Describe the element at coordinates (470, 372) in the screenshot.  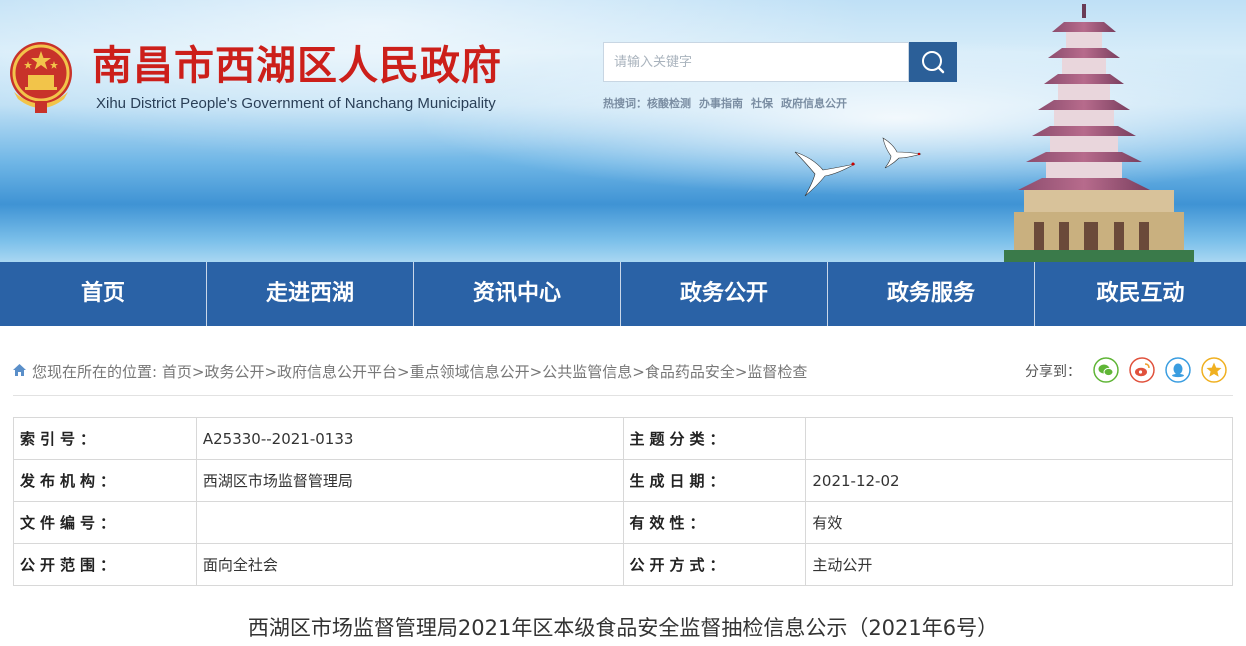
I see `breadcrumb-item: 重点领域信息公开` at that location.